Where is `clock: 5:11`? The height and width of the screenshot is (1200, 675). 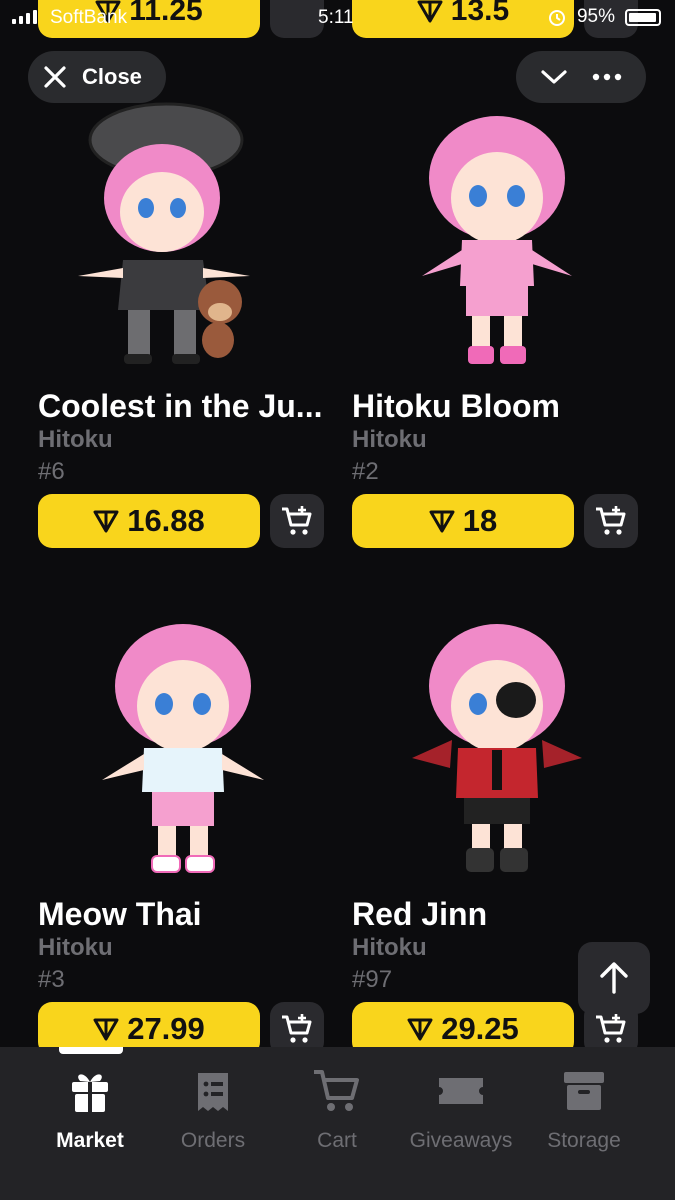
clock: 5:11 is located at coordinates (336, 17).